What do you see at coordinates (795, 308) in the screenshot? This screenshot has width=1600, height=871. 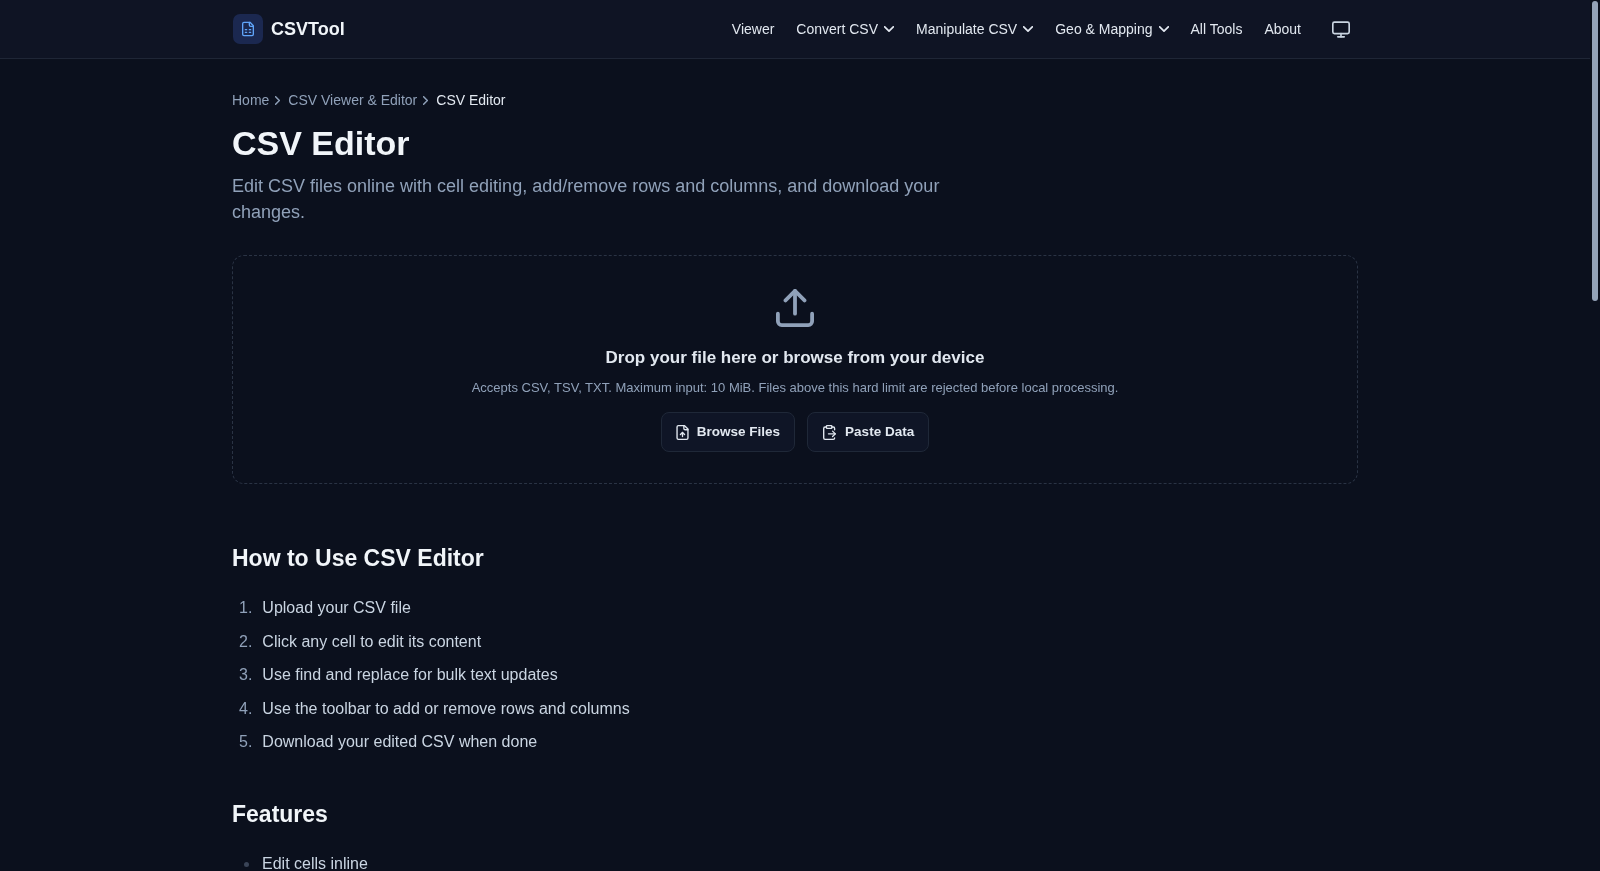 I see `upload-icon` at bounding box center [795, 308].